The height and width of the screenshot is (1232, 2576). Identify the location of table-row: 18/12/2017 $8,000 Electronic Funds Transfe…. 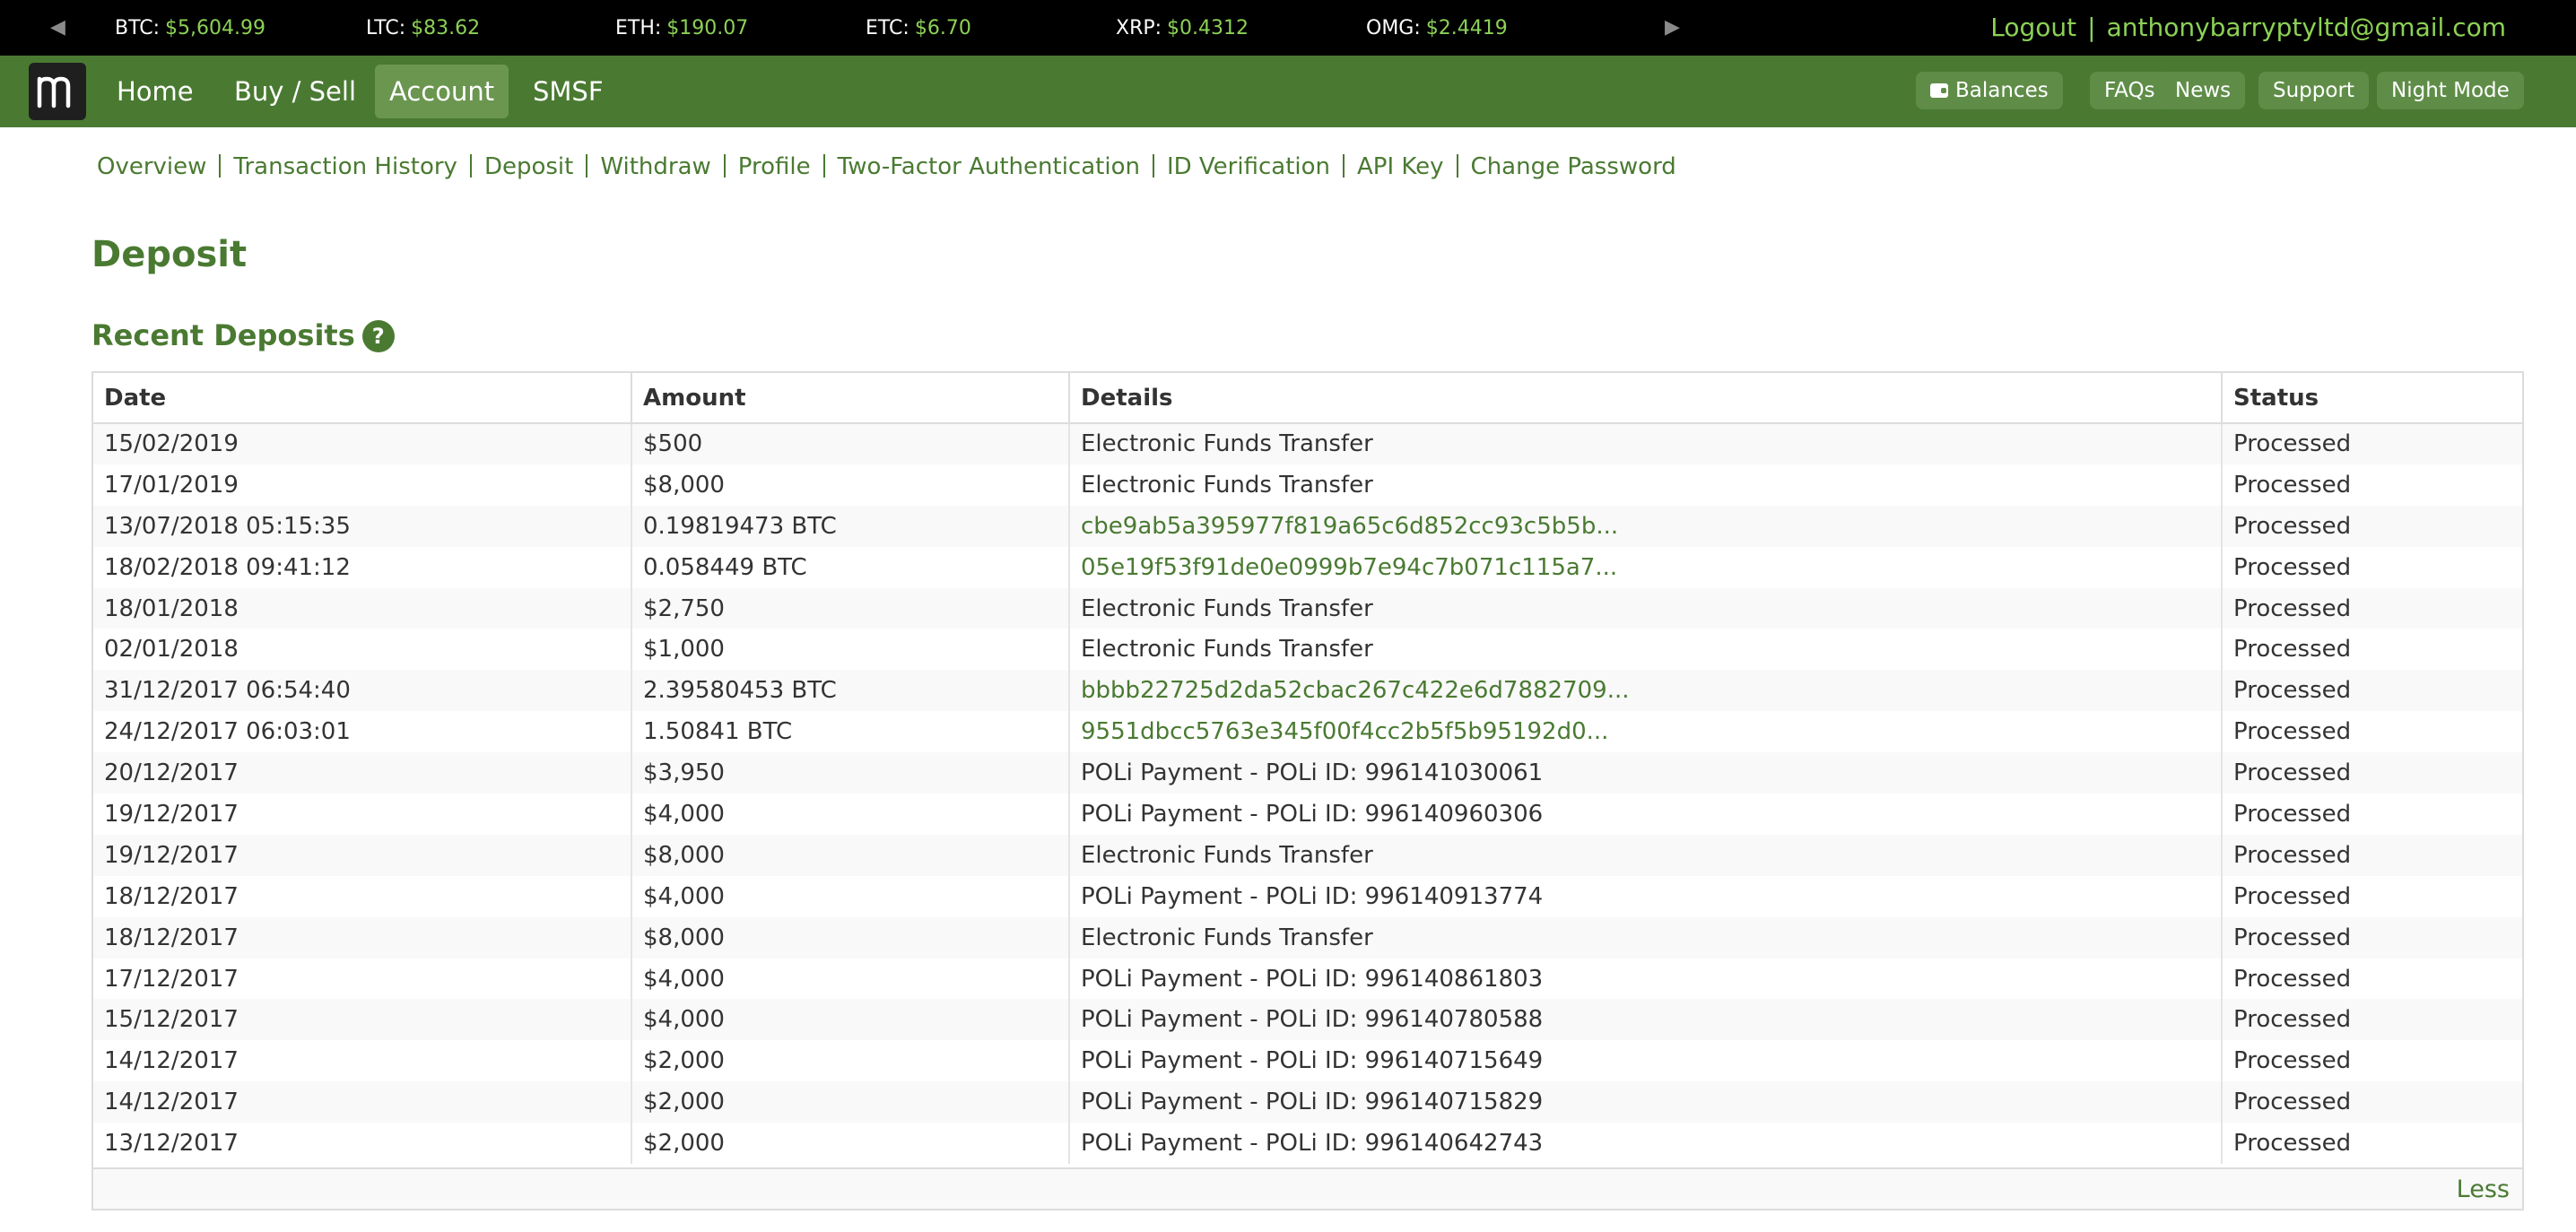
(1307, 937).